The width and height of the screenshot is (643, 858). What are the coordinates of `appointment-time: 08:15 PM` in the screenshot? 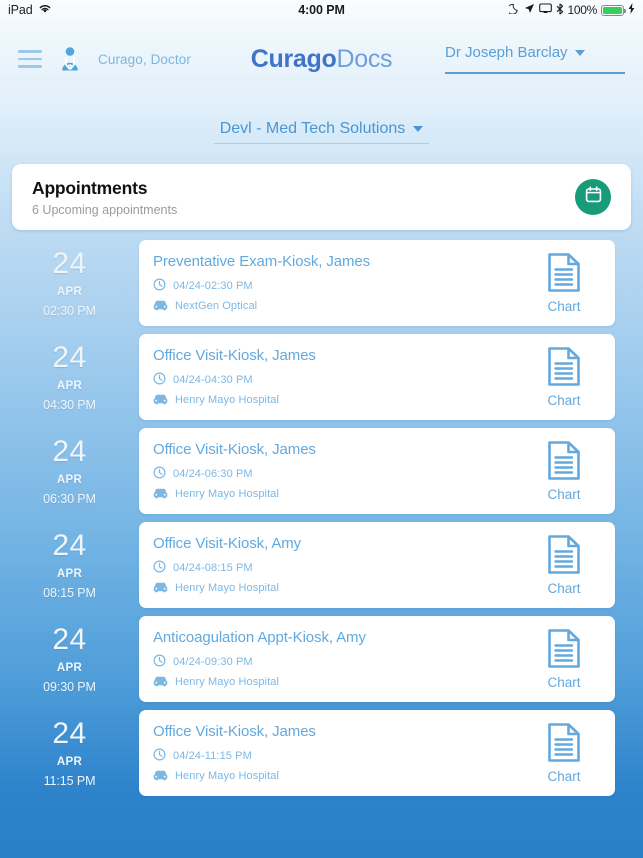 It's located at (69, 592).